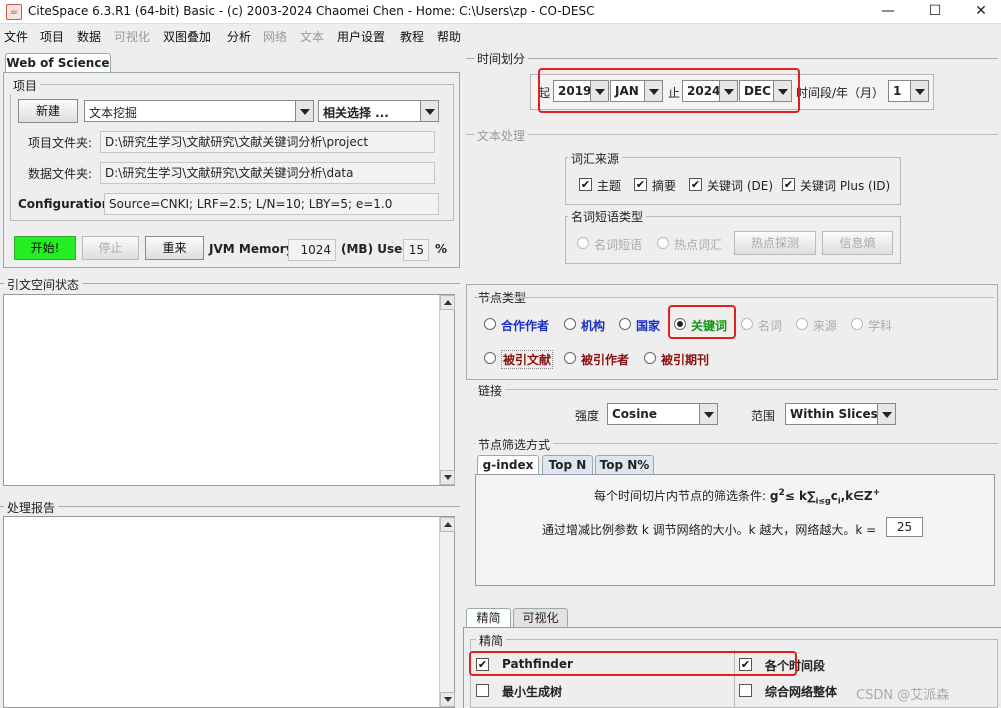  Describe the element at coordinates (447, 612) in the screenshot. I see `process-report-scrollbar` at that location.